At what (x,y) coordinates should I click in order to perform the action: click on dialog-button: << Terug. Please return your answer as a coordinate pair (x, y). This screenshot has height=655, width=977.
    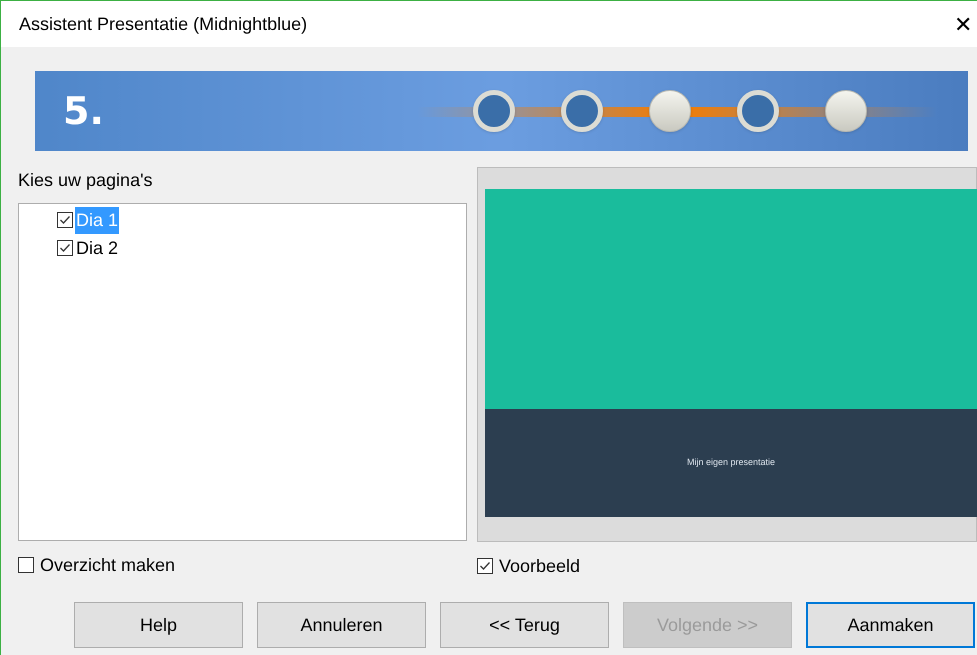
    Looking at the image, I should click on (524, 625).